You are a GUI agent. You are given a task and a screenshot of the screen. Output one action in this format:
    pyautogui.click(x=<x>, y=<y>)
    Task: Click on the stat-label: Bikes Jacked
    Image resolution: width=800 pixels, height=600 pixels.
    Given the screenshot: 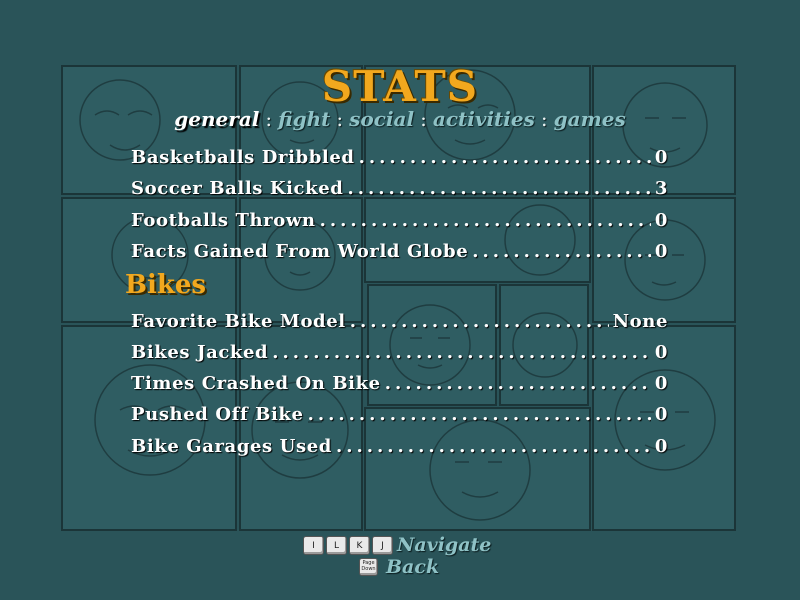 What is the action you would take?
    pyautogui.click(x=200, y=352)
    